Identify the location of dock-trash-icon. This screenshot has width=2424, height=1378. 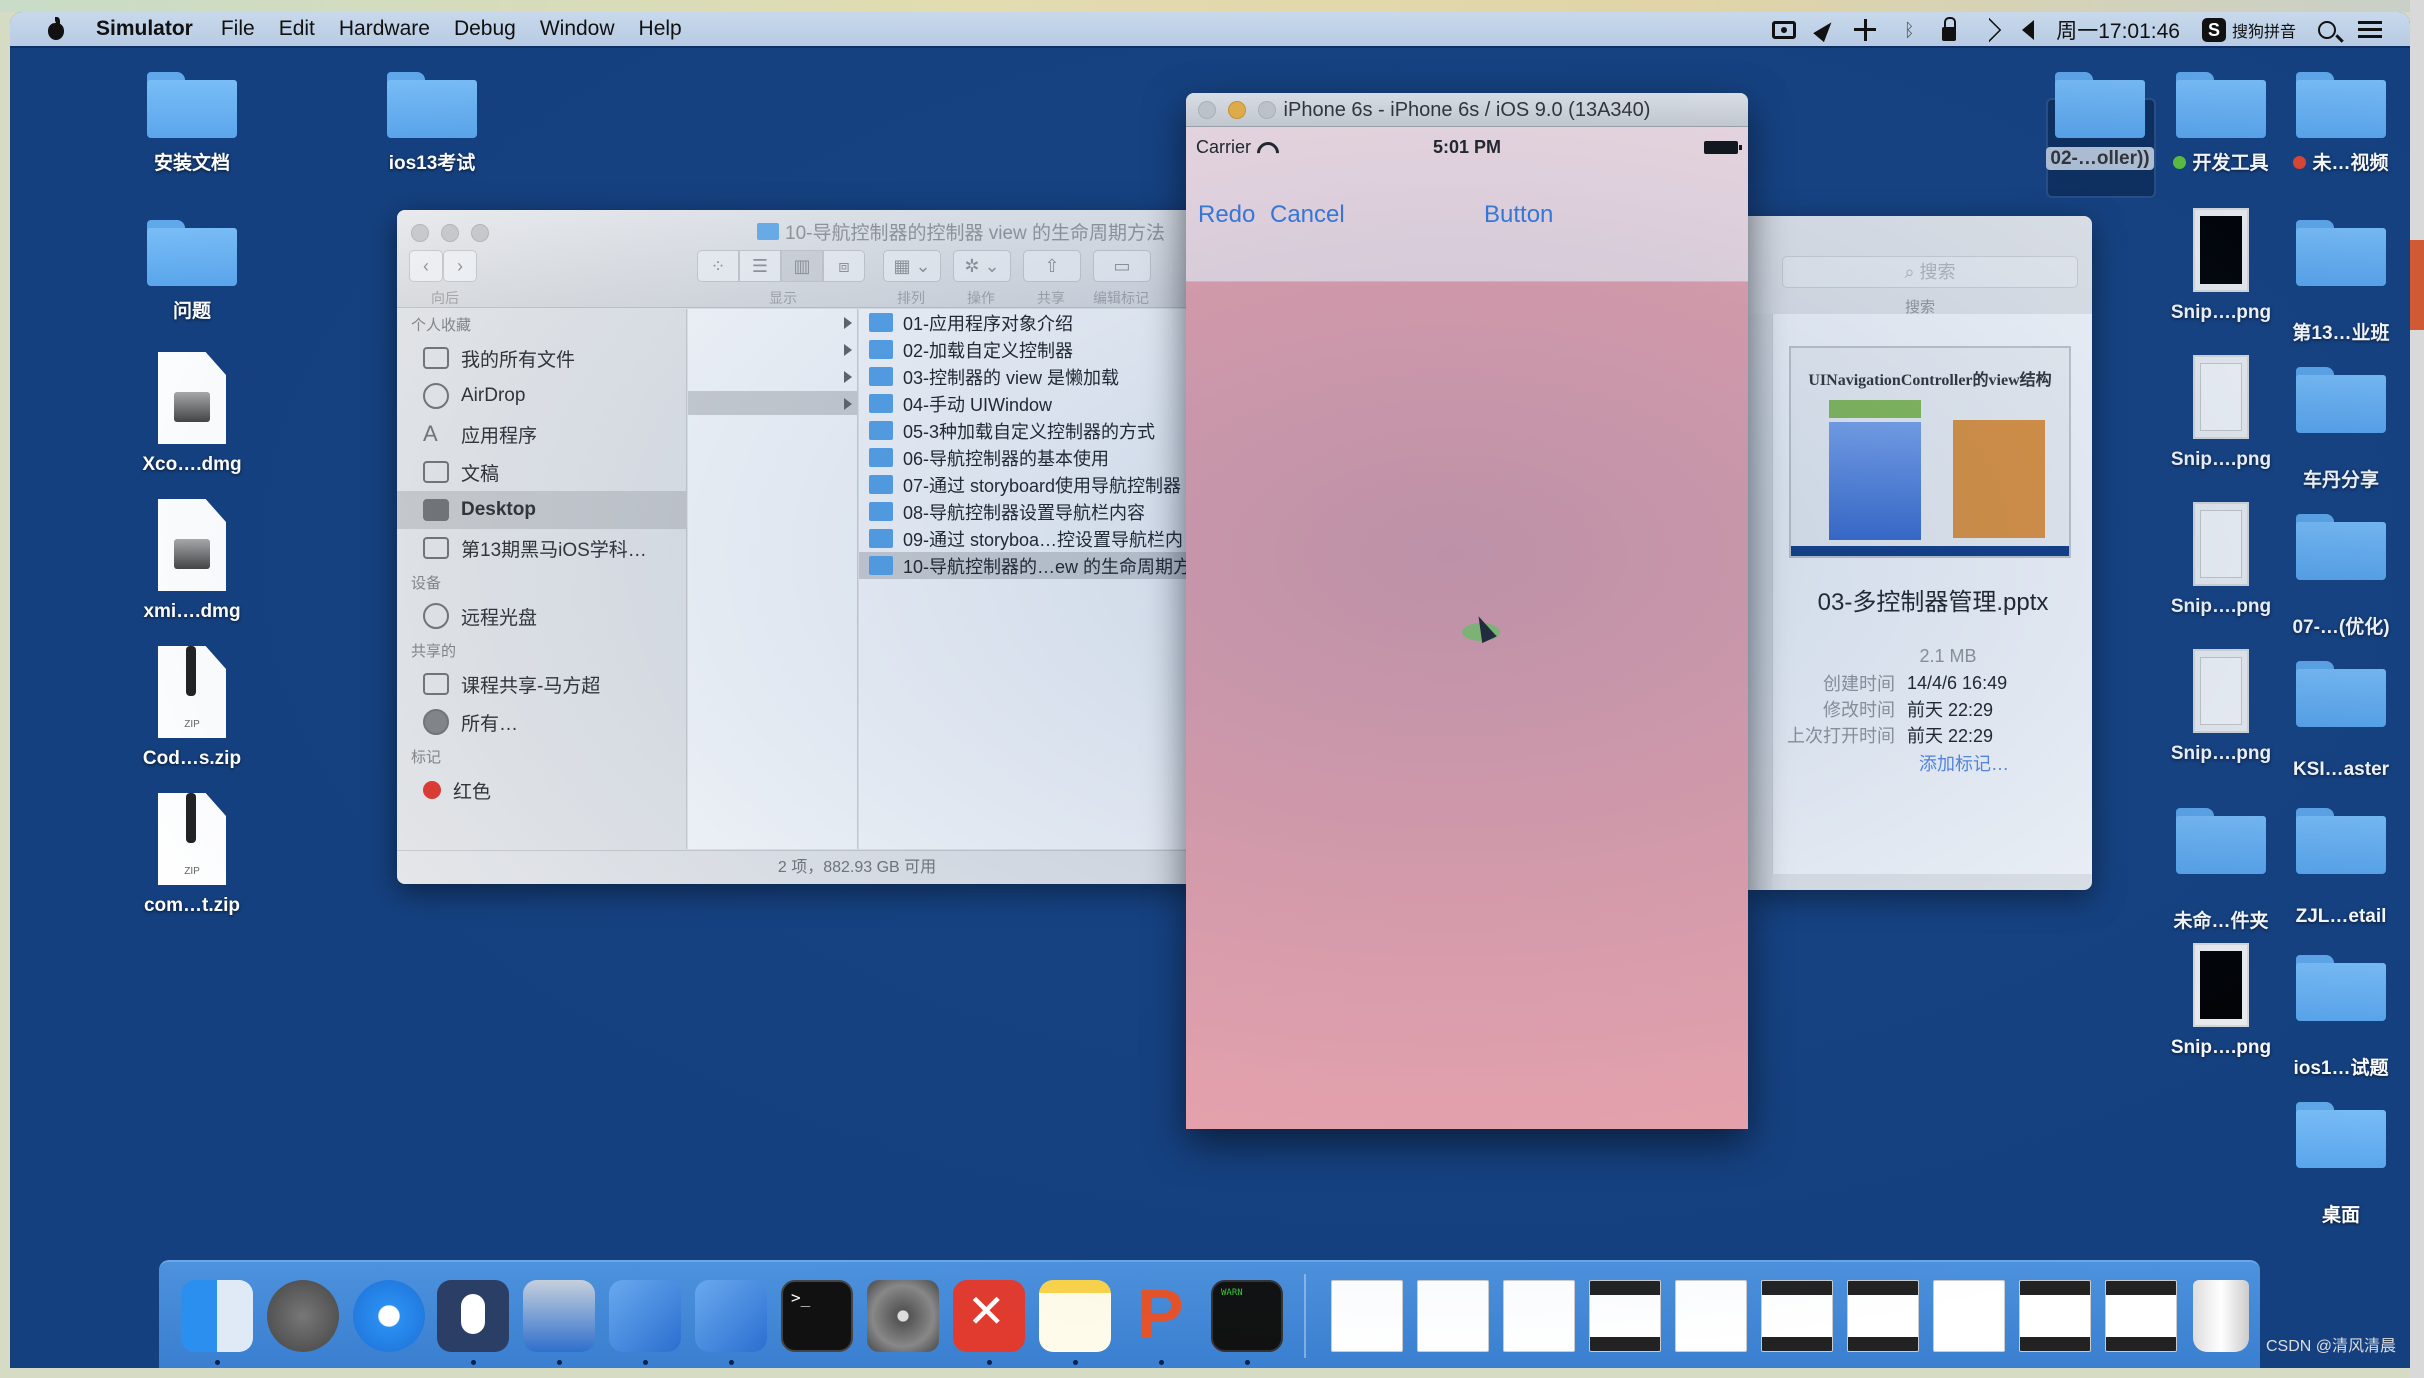
(2221, 1316).